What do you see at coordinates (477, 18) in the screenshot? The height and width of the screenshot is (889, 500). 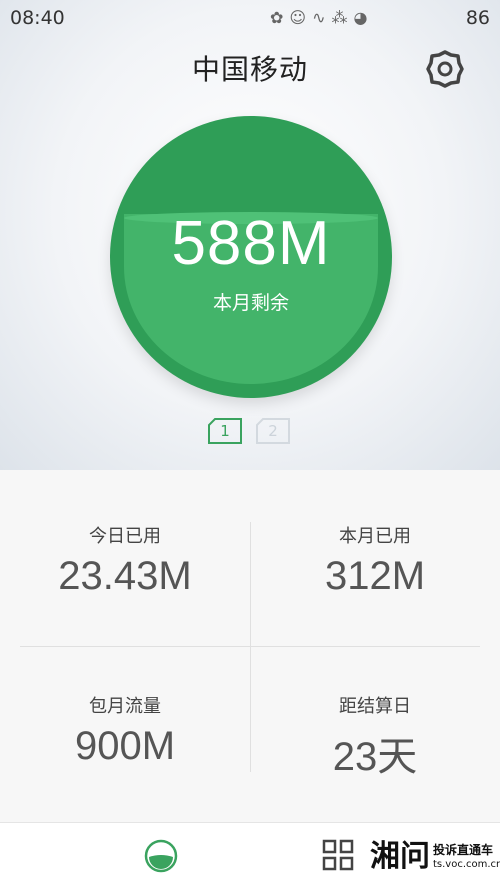 I see `battery-level: 86` at bounding box center [477, 18].